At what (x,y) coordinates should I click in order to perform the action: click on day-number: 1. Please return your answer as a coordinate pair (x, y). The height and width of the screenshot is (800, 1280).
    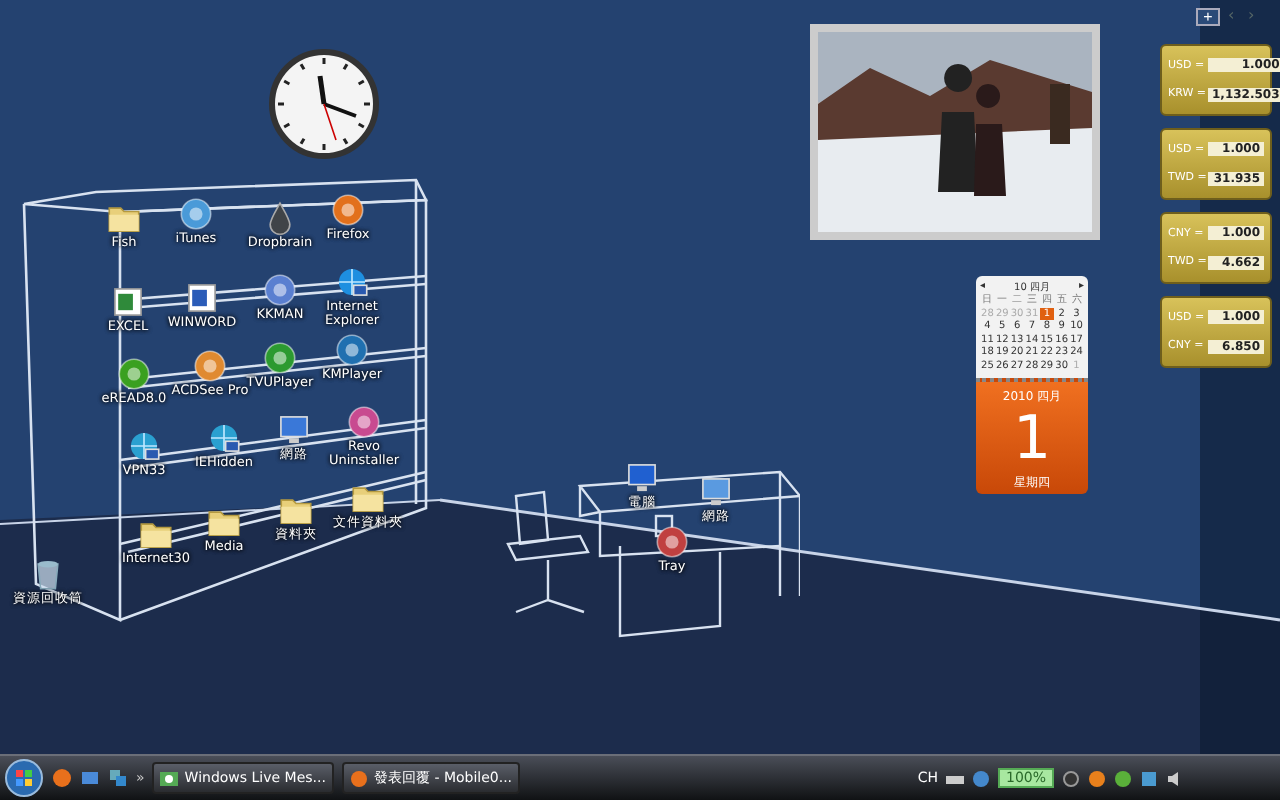
    Looking at the image, I should click on (1032, 440).